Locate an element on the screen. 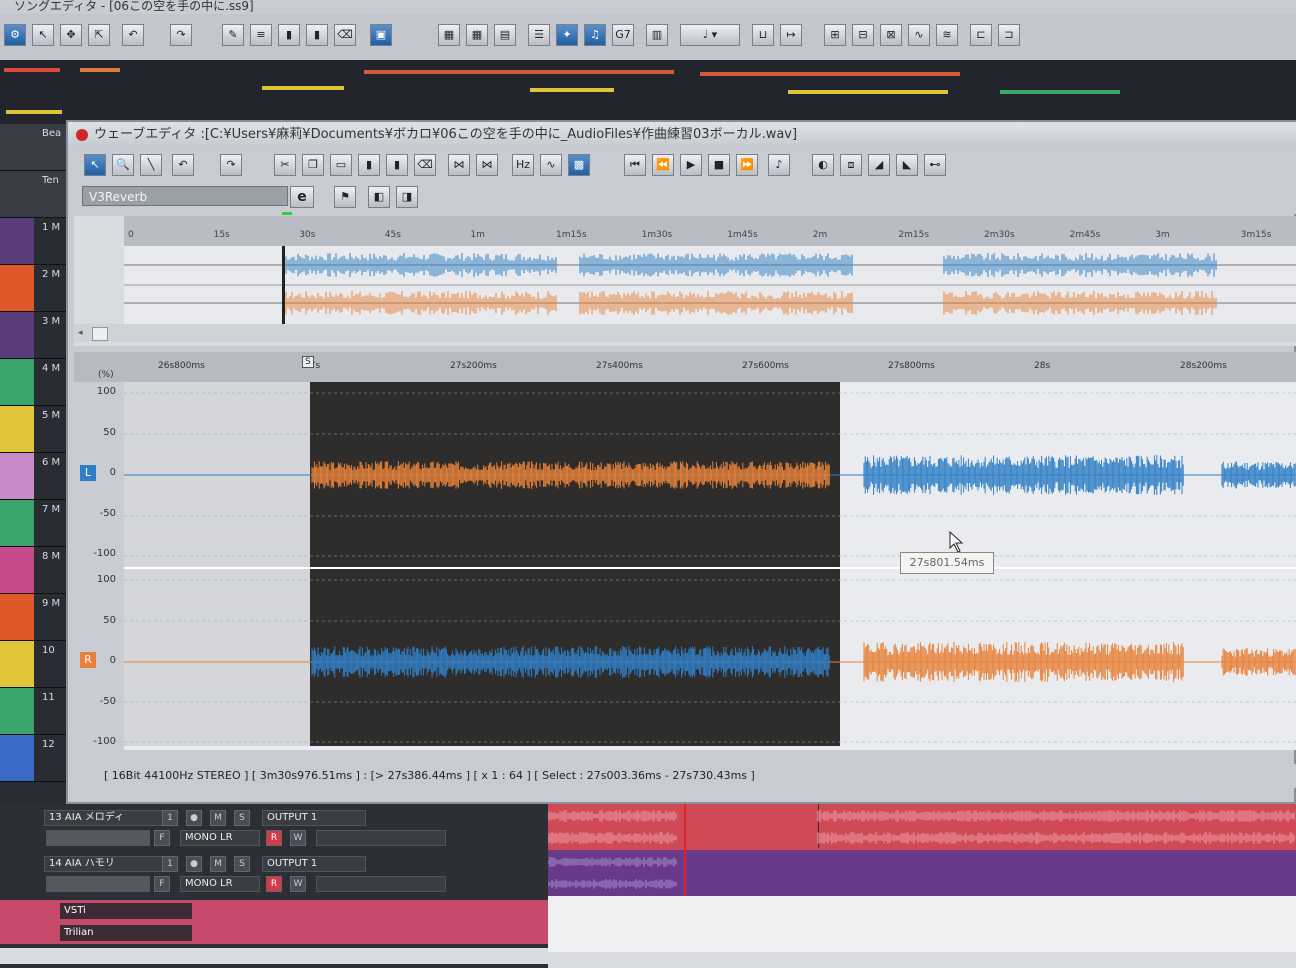 The height and width of the screenshot is (968, 1296). lane-scrollbar is located at coordinates (922, 960).